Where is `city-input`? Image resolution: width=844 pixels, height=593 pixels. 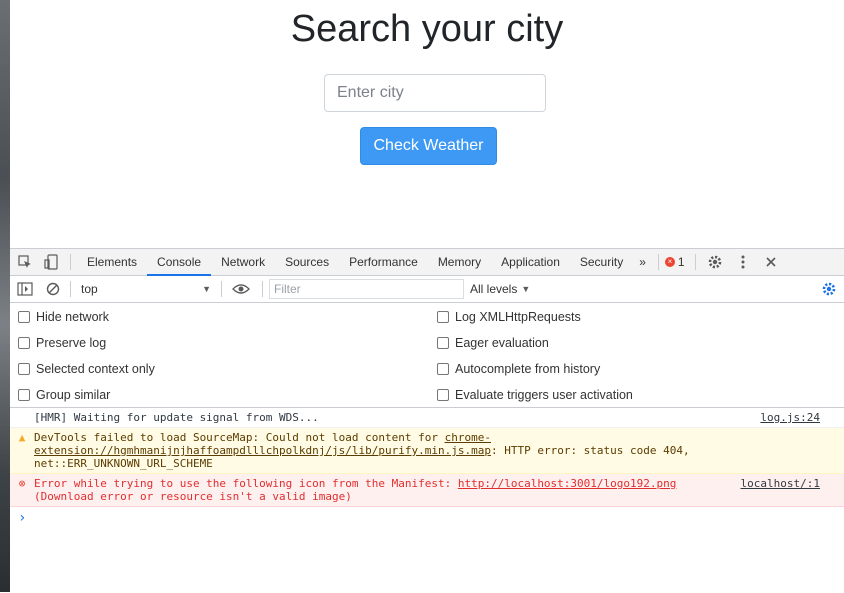
city-input is located at coordinates (435, 93).